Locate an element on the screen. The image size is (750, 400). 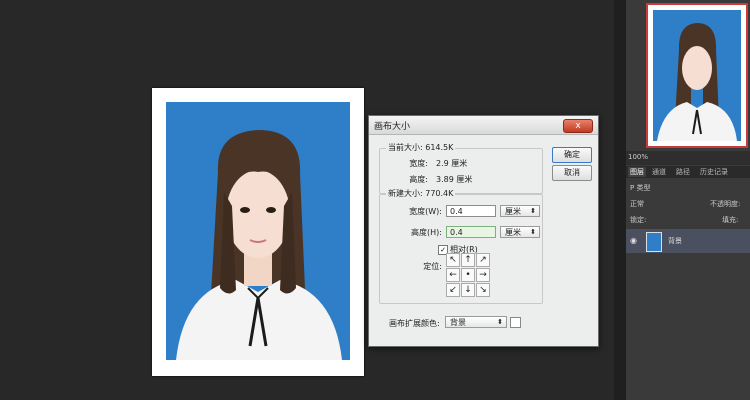
dialog-titlebar: 画布大小 x is located at coordinates (483, 125).